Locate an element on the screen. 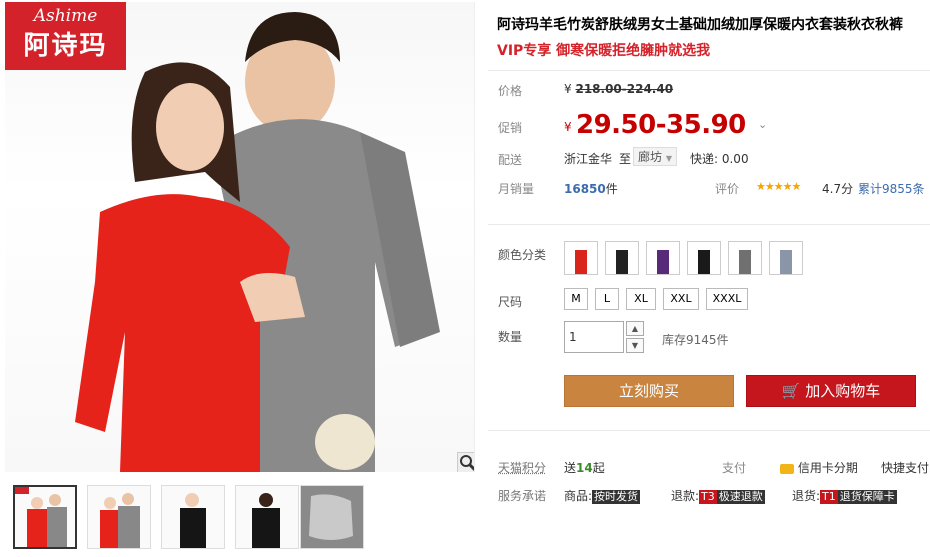  sales-unit: 件 is located at coordinates (612, 189).